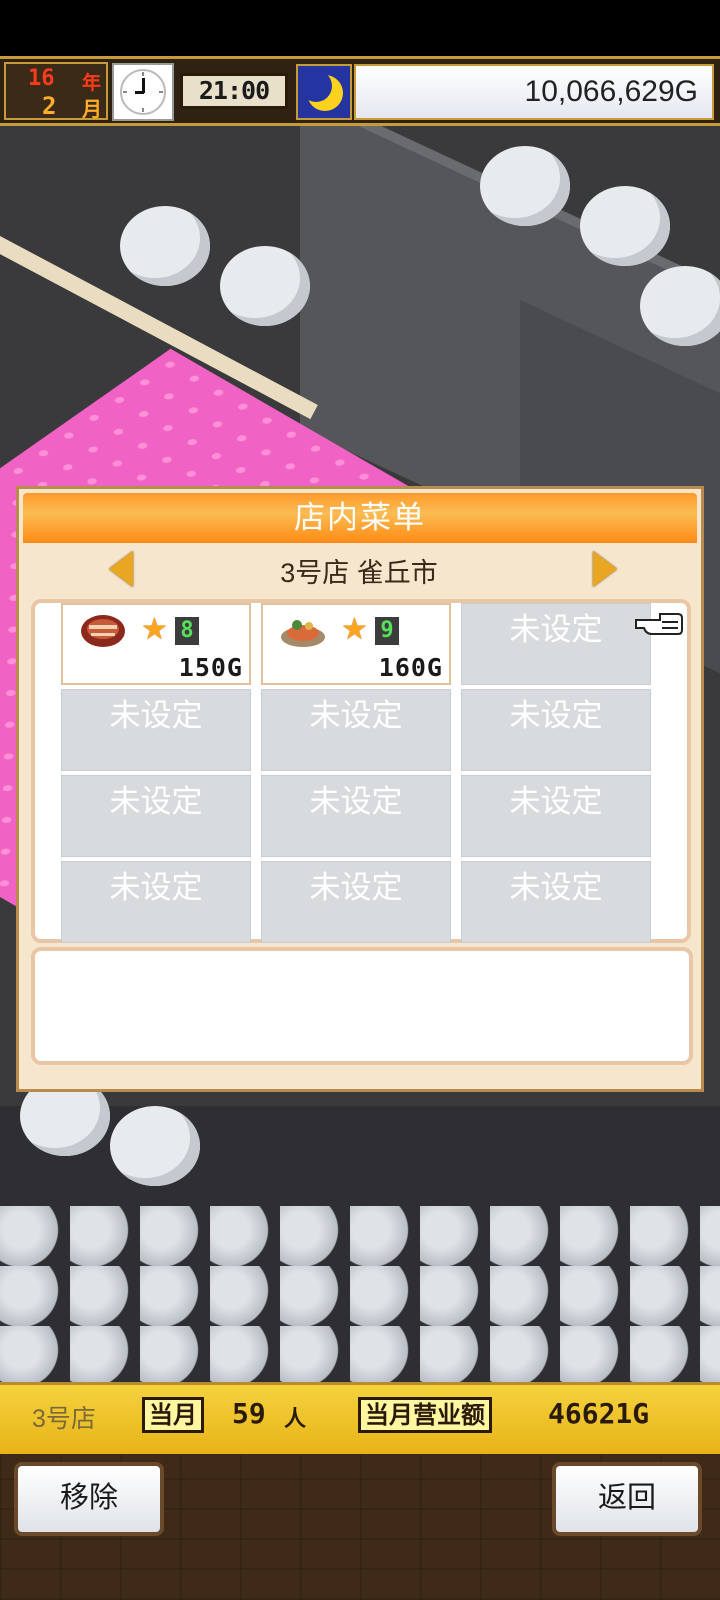 The image size is (720, 1600). I want to click on store-stats-bar: 3号店 当月 59 人 当月营业额 46621G, so click(360, 1418).